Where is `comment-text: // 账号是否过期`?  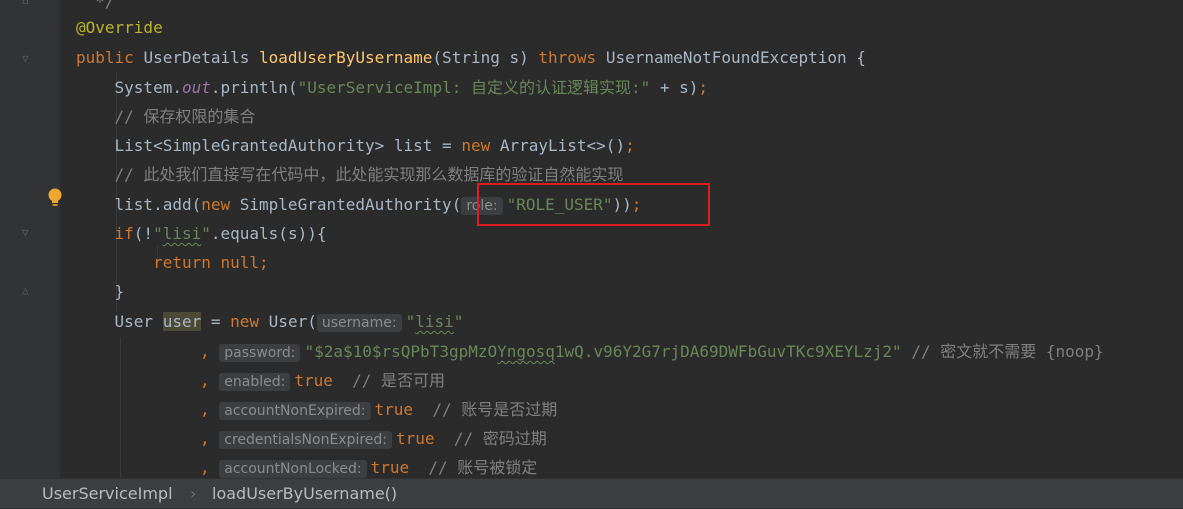
comment-text: // 账号是否过期 is located at coordinates (485, 409).